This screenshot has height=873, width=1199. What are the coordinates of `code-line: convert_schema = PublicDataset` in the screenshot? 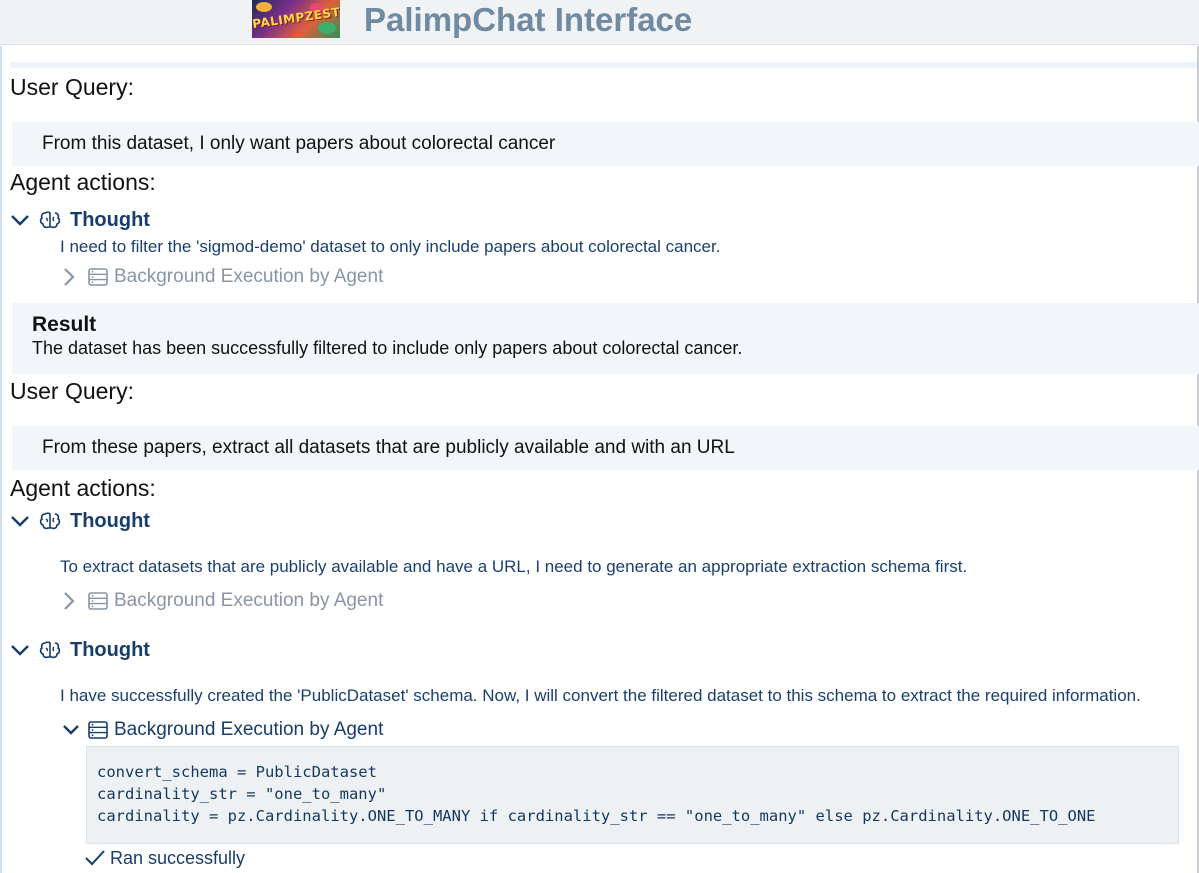 It's located at (237, 772).